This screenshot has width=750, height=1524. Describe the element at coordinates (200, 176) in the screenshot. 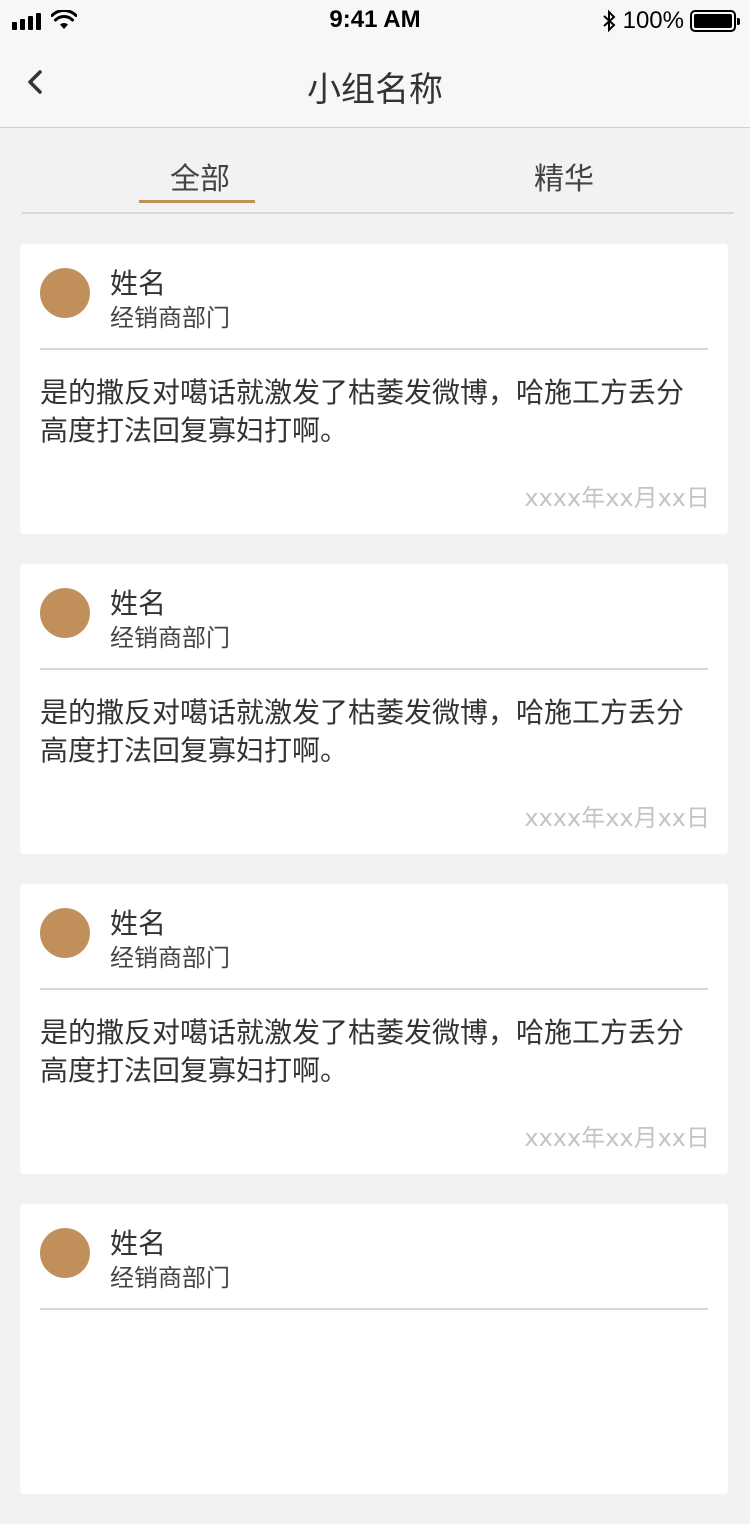

I see `tab-all: 全部` at that location.